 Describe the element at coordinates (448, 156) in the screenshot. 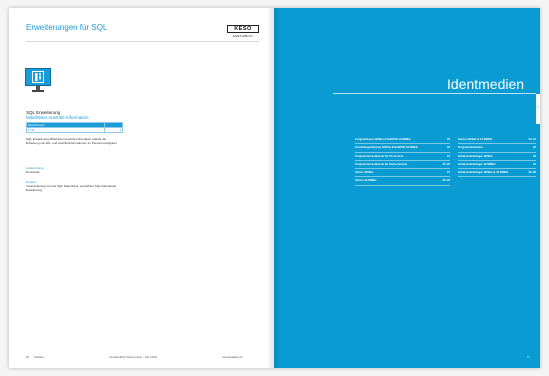

I see `toc-item-page: 24` at that location.